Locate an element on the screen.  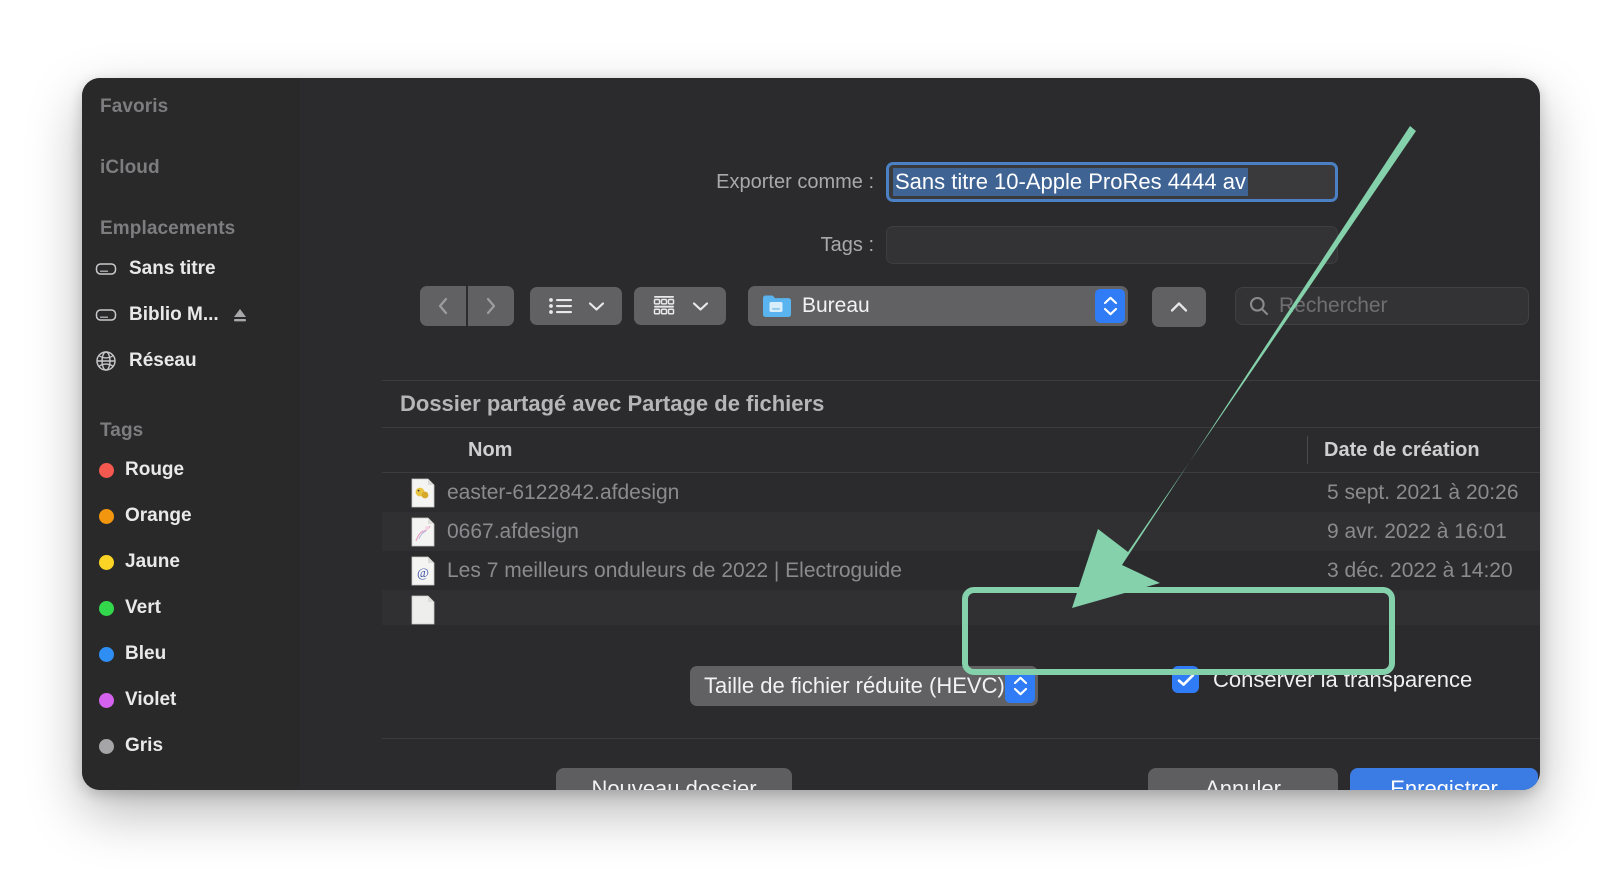
new-folder-button: Nouveau dossier is located at coordinates (674, 779).